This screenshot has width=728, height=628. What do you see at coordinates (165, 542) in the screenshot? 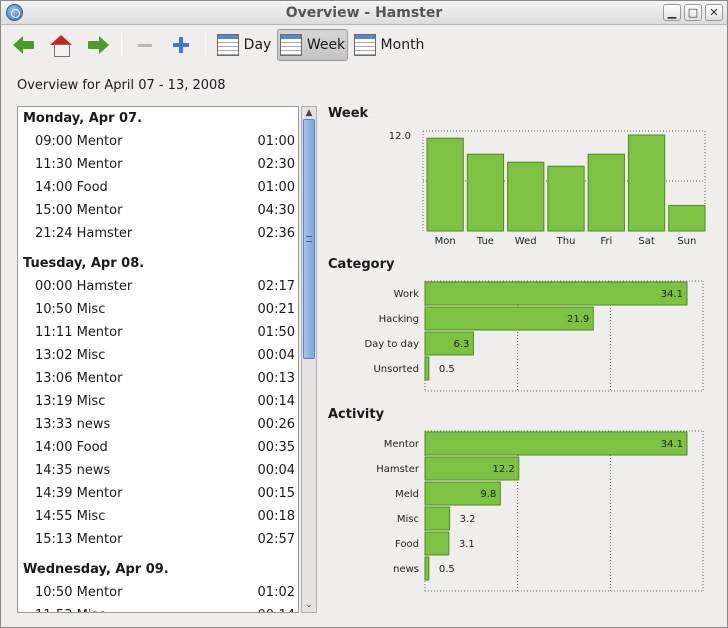
I see `fact-row: 15:13 Mentor 02:57` at bounding box center [165, 542].